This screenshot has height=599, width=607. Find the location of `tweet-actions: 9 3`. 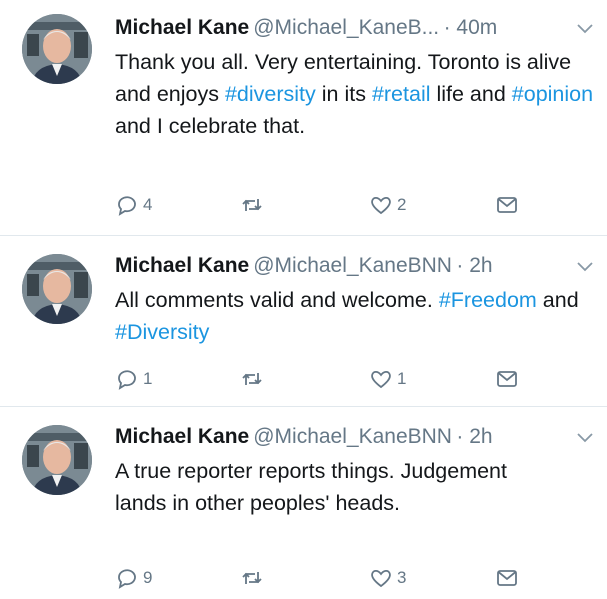

tweet-actions: 9 3 is located at coordinates (355, 578).